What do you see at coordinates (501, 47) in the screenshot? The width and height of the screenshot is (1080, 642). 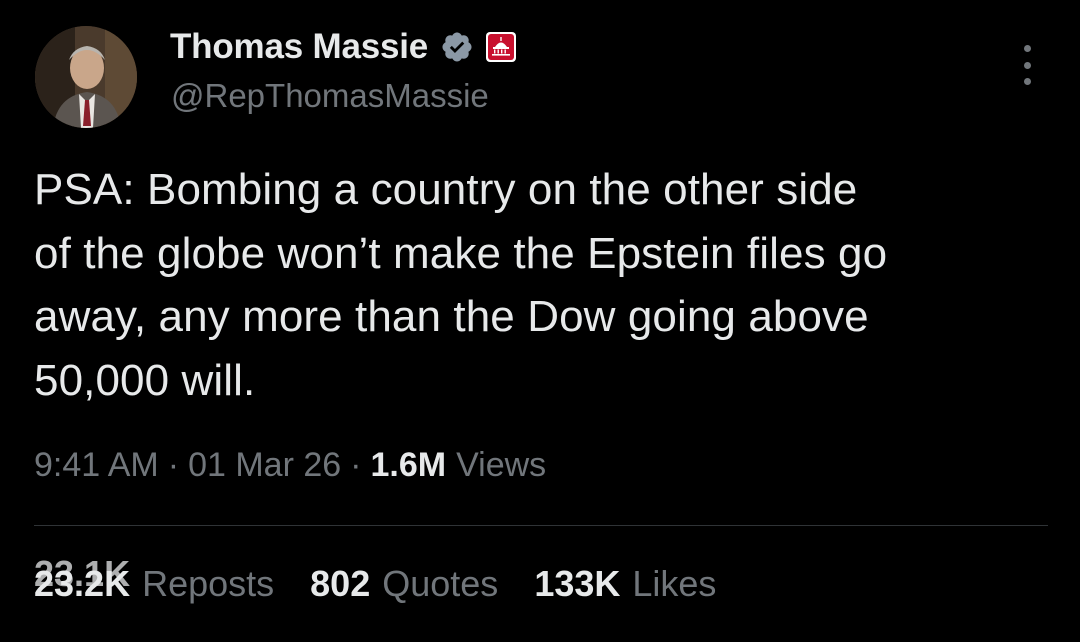 I see `capitol-building-icon` at bounding box center [501, 47].